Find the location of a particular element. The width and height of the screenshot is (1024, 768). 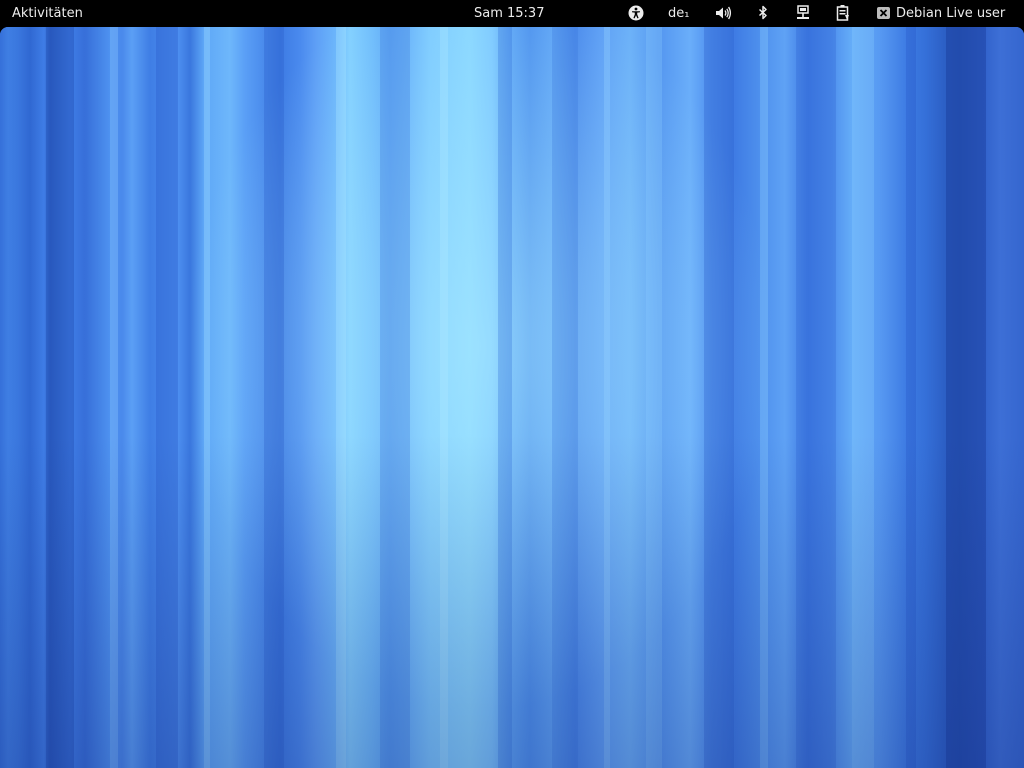

volume-icon is located at coordinates (723, 13).